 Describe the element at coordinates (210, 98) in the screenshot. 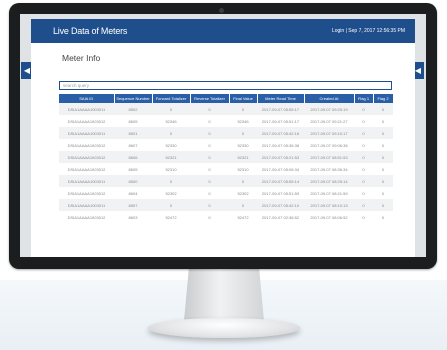

I see `column-header: Reverse Totalizer` at that location.